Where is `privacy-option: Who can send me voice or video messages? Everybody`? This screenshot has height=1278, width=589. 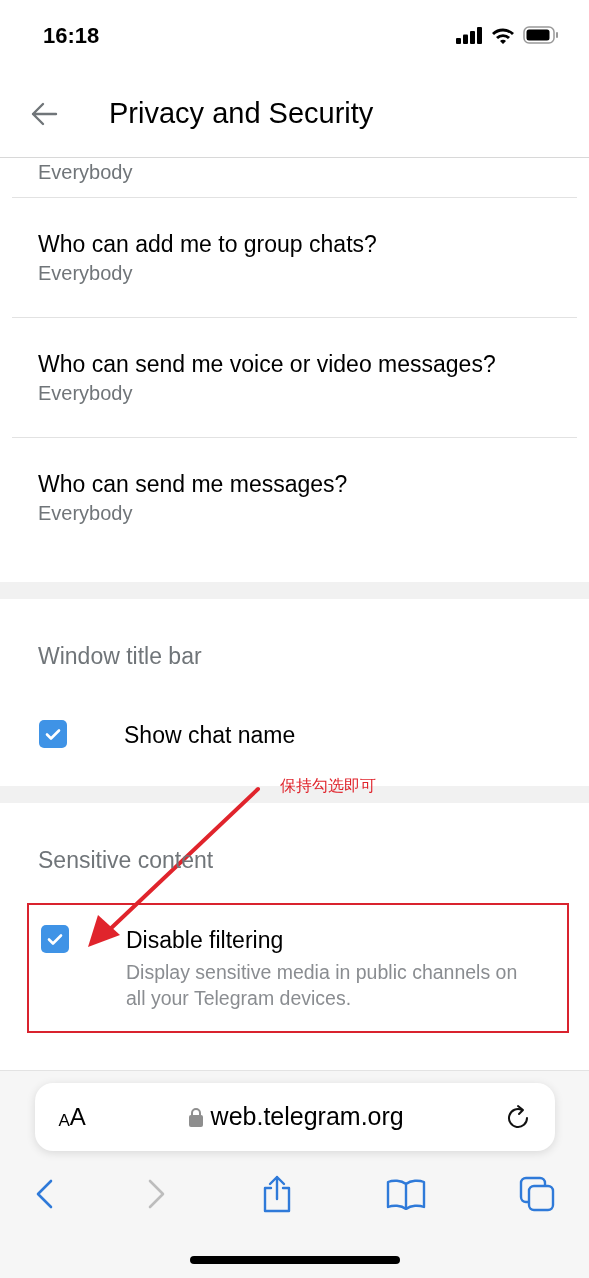
privacy-option: Who can send me voice or video messages? Everybody is located at coordinates (294, 378).